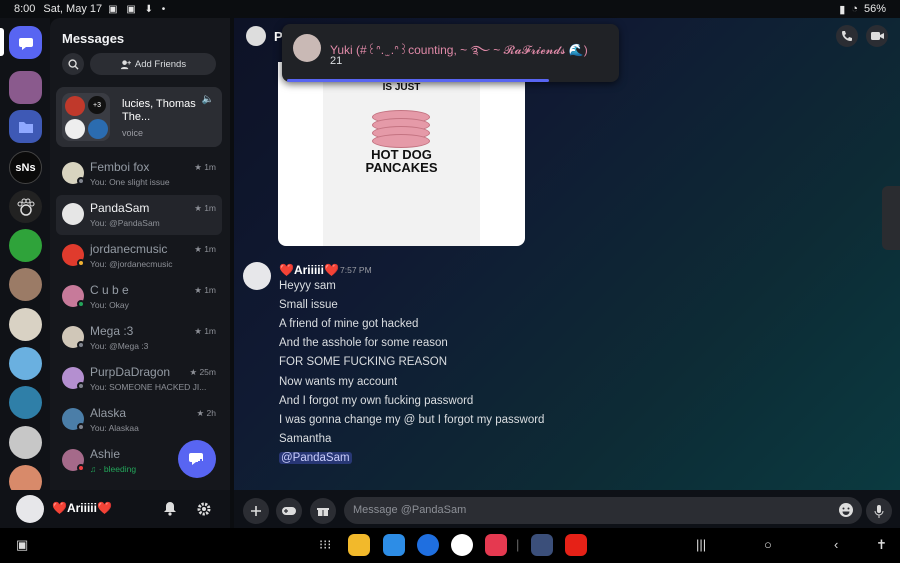  I want to click on lock-icon: ▮, so click(842, 9).